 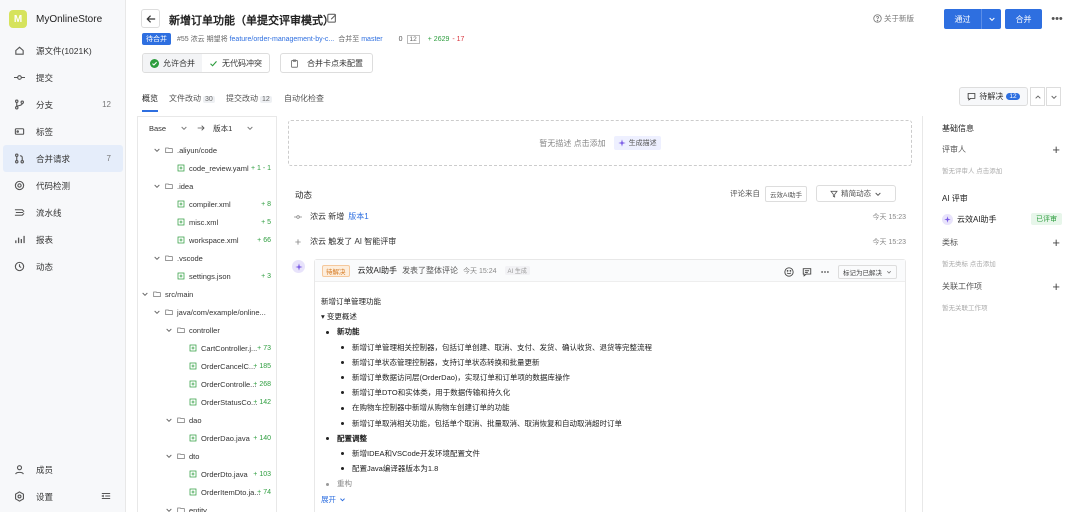 I want to click on edit-title-icon, so click(x=332, y=18).